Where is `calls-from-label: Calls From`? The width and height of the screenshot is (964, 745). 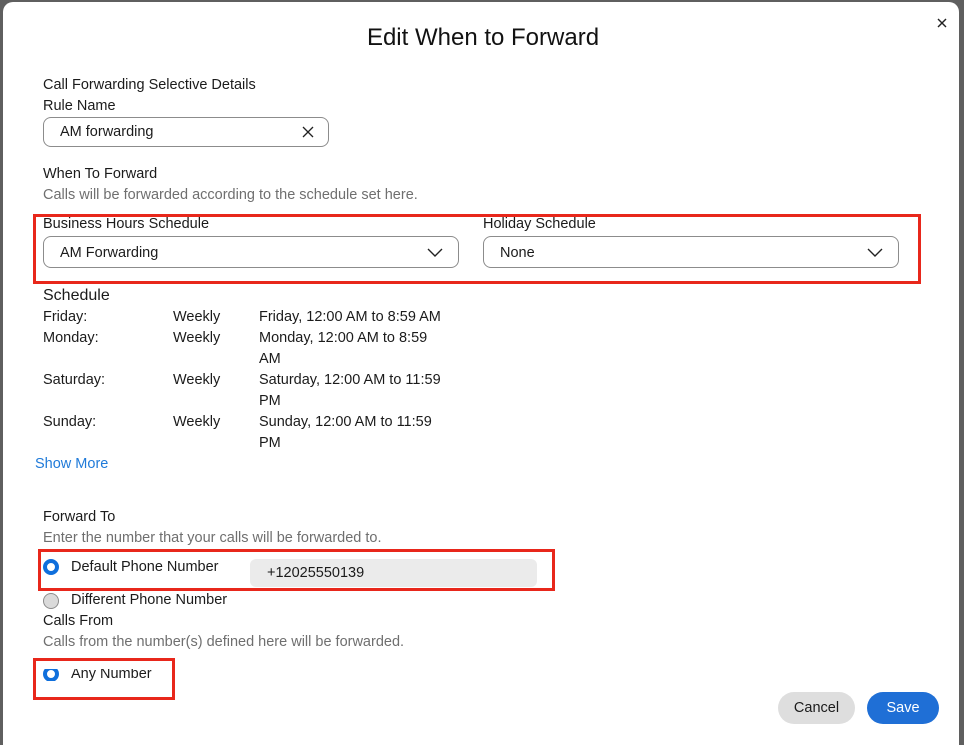
calls-from-label: Calls From is located at coordinates (78, 621).